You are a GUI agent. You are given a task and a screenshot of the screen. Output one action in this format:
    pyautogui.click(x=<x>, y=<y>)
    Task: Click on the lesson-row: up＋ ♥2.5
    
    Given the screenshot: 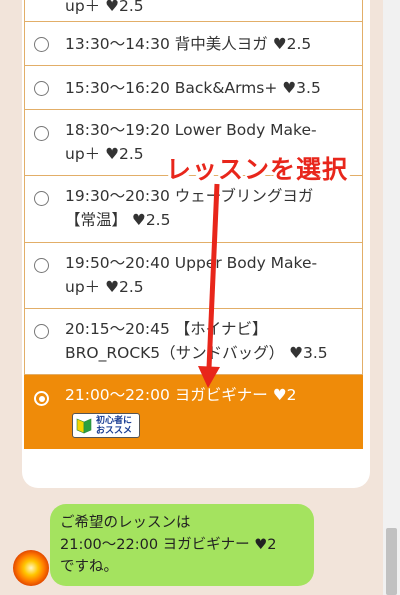 What is the action you would take?
    pyautogui.click(x=193, y=11)
    